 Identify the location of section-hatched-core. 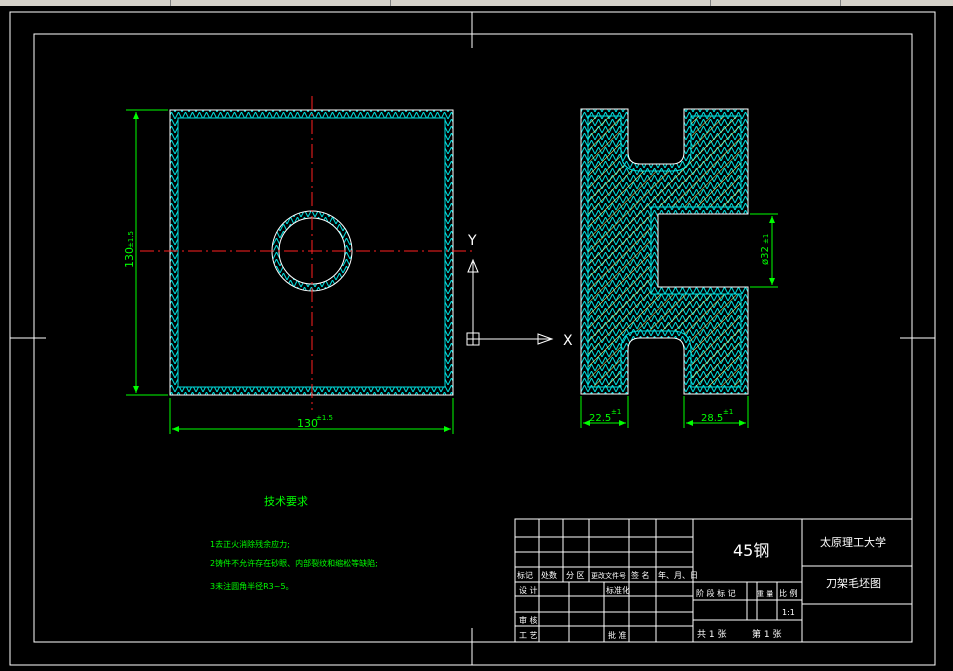
(664, 251).